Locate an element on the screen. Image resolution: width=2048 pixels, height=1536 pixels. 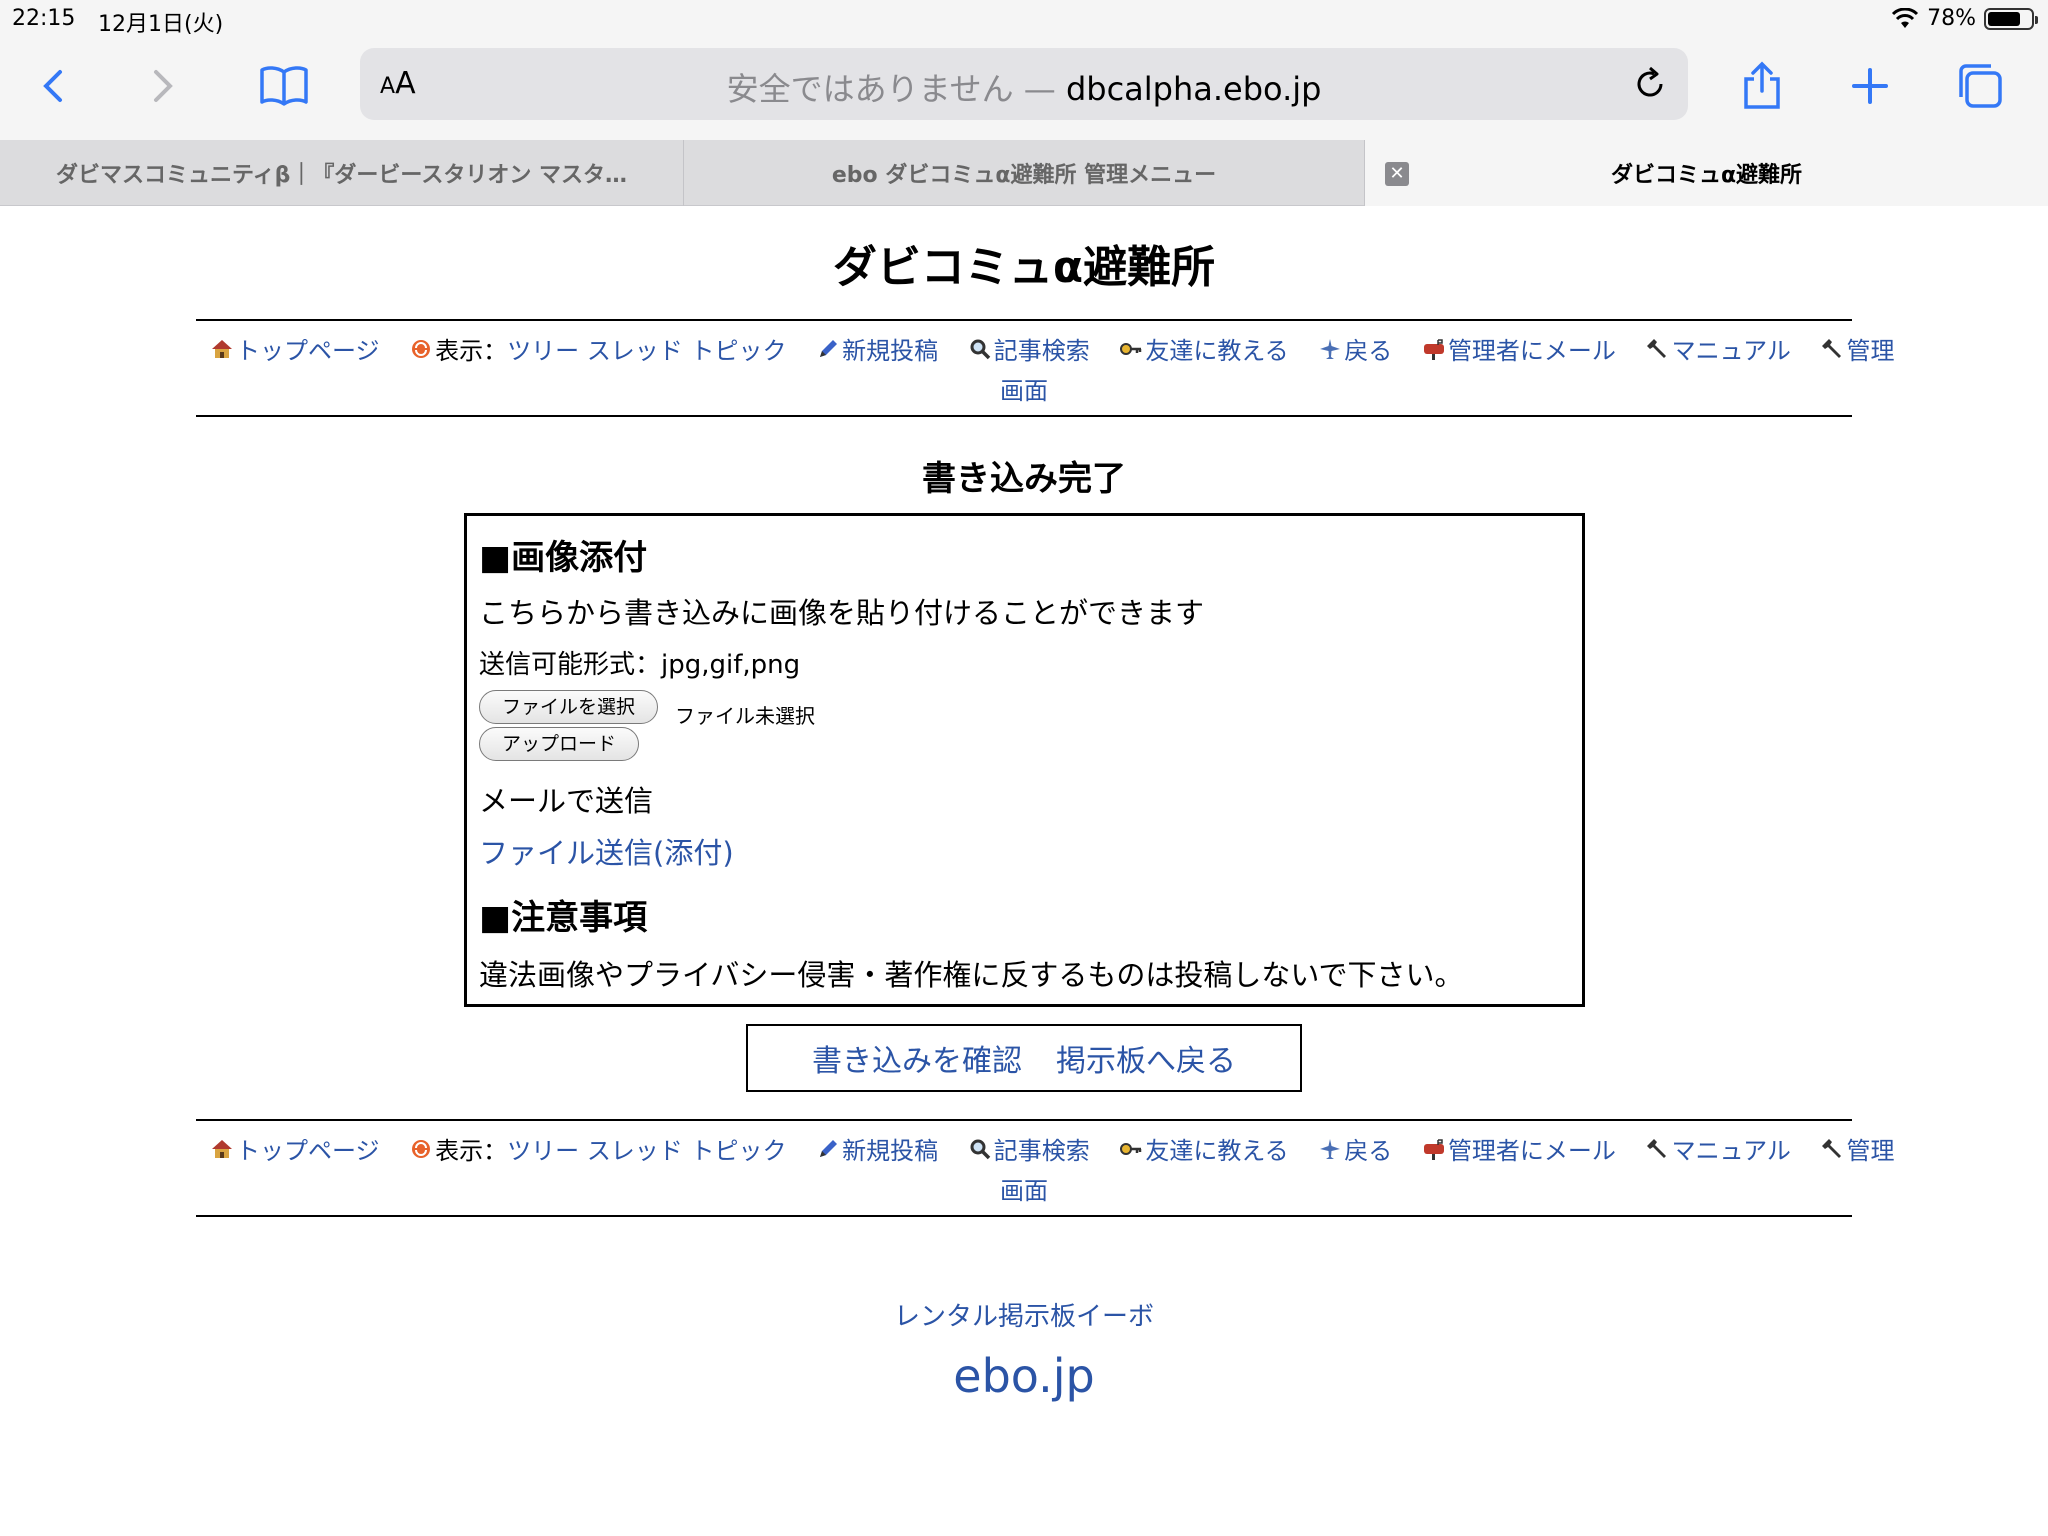
tabs-overview-button is located at coordinates (1980, 86).